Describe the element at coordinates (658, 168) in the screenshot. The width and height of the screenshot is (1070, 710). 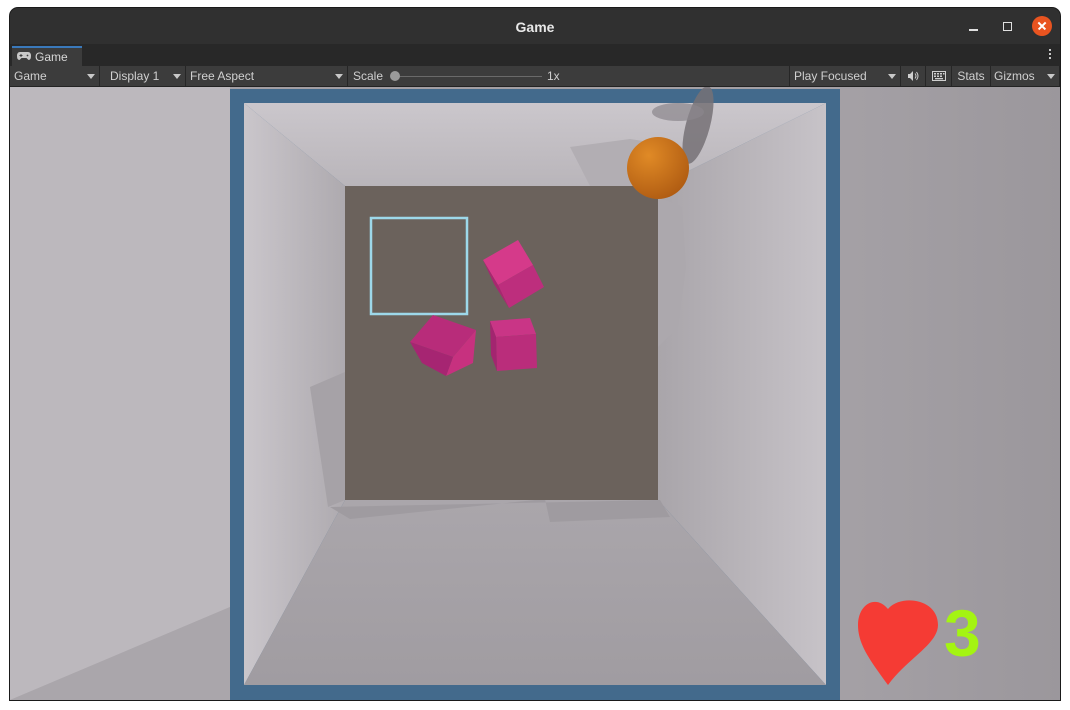
I see `orange-ball` at that location.